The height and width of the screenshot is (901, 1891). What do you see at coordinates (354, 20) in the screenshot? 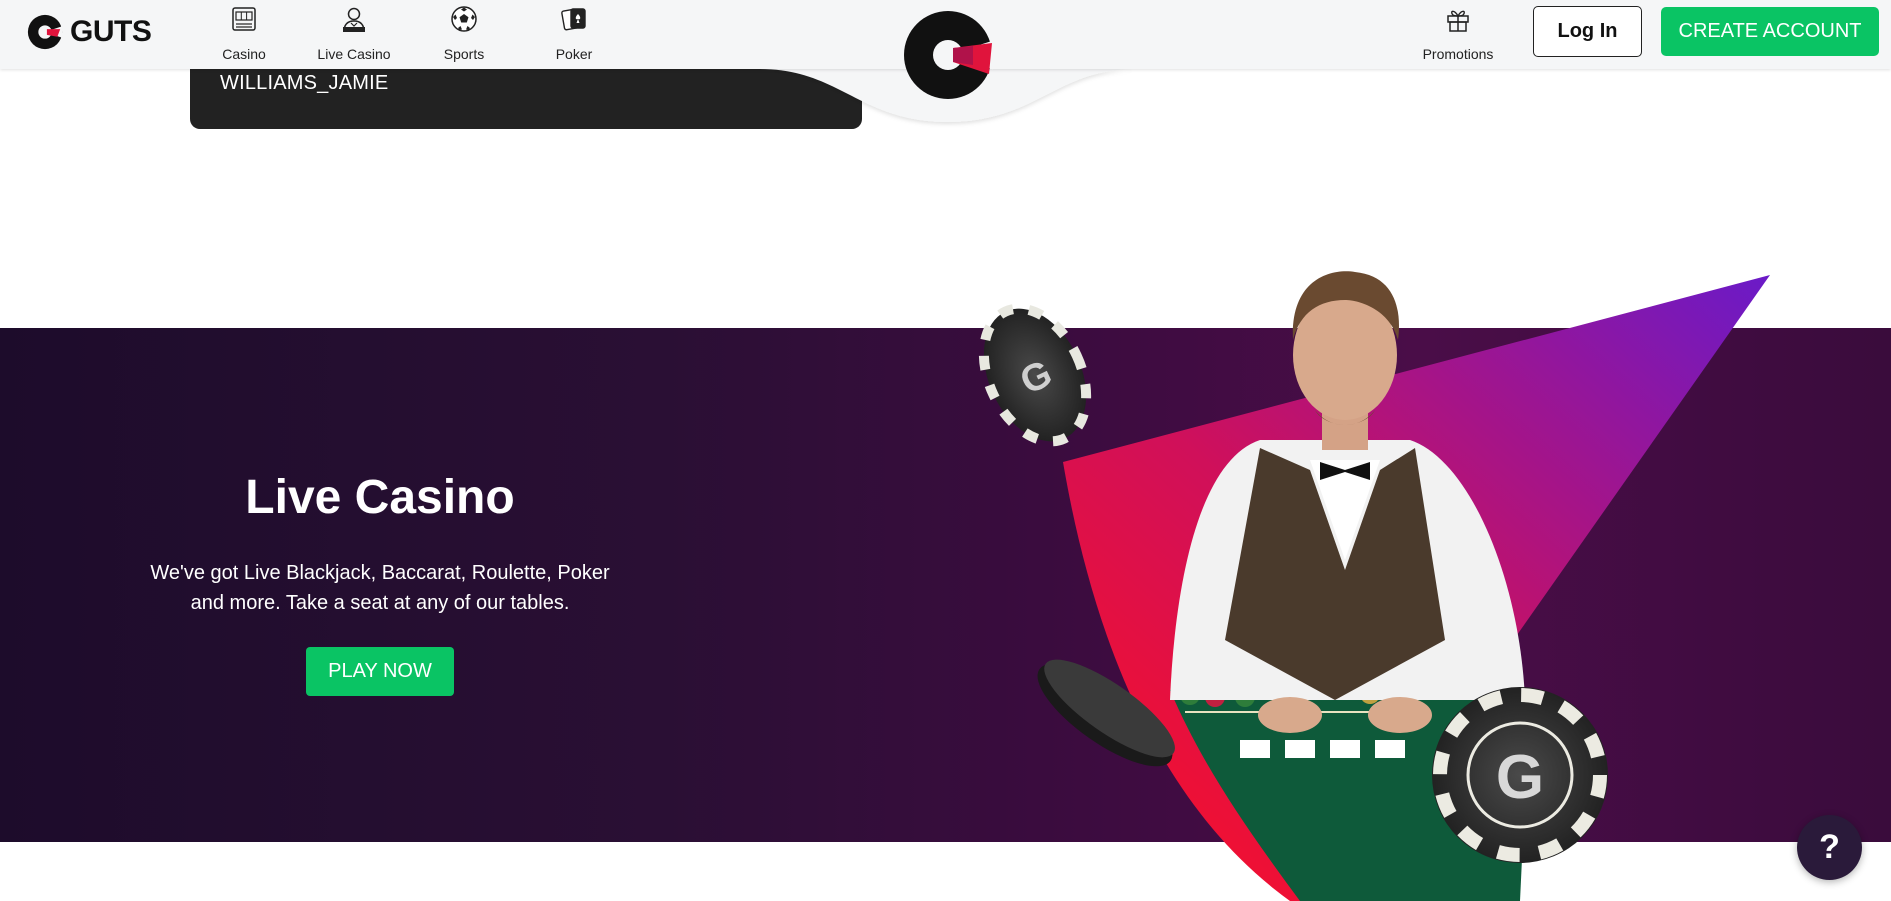
I see `dealer-icon` at bounding box center [354, 20].